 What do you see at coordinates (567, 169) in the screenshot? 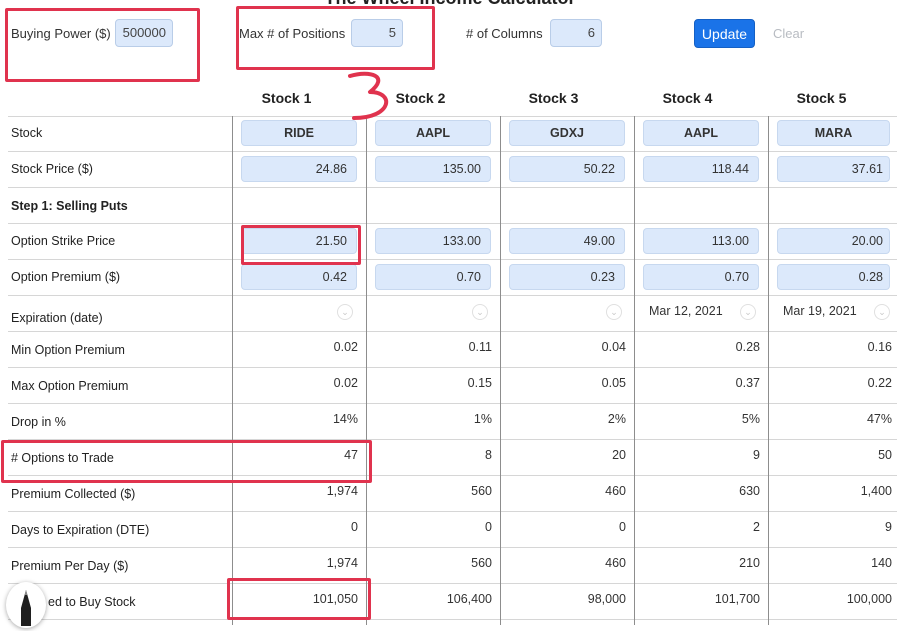
I see `stock-price-input: 50.22` at bounding box center [567, 169].